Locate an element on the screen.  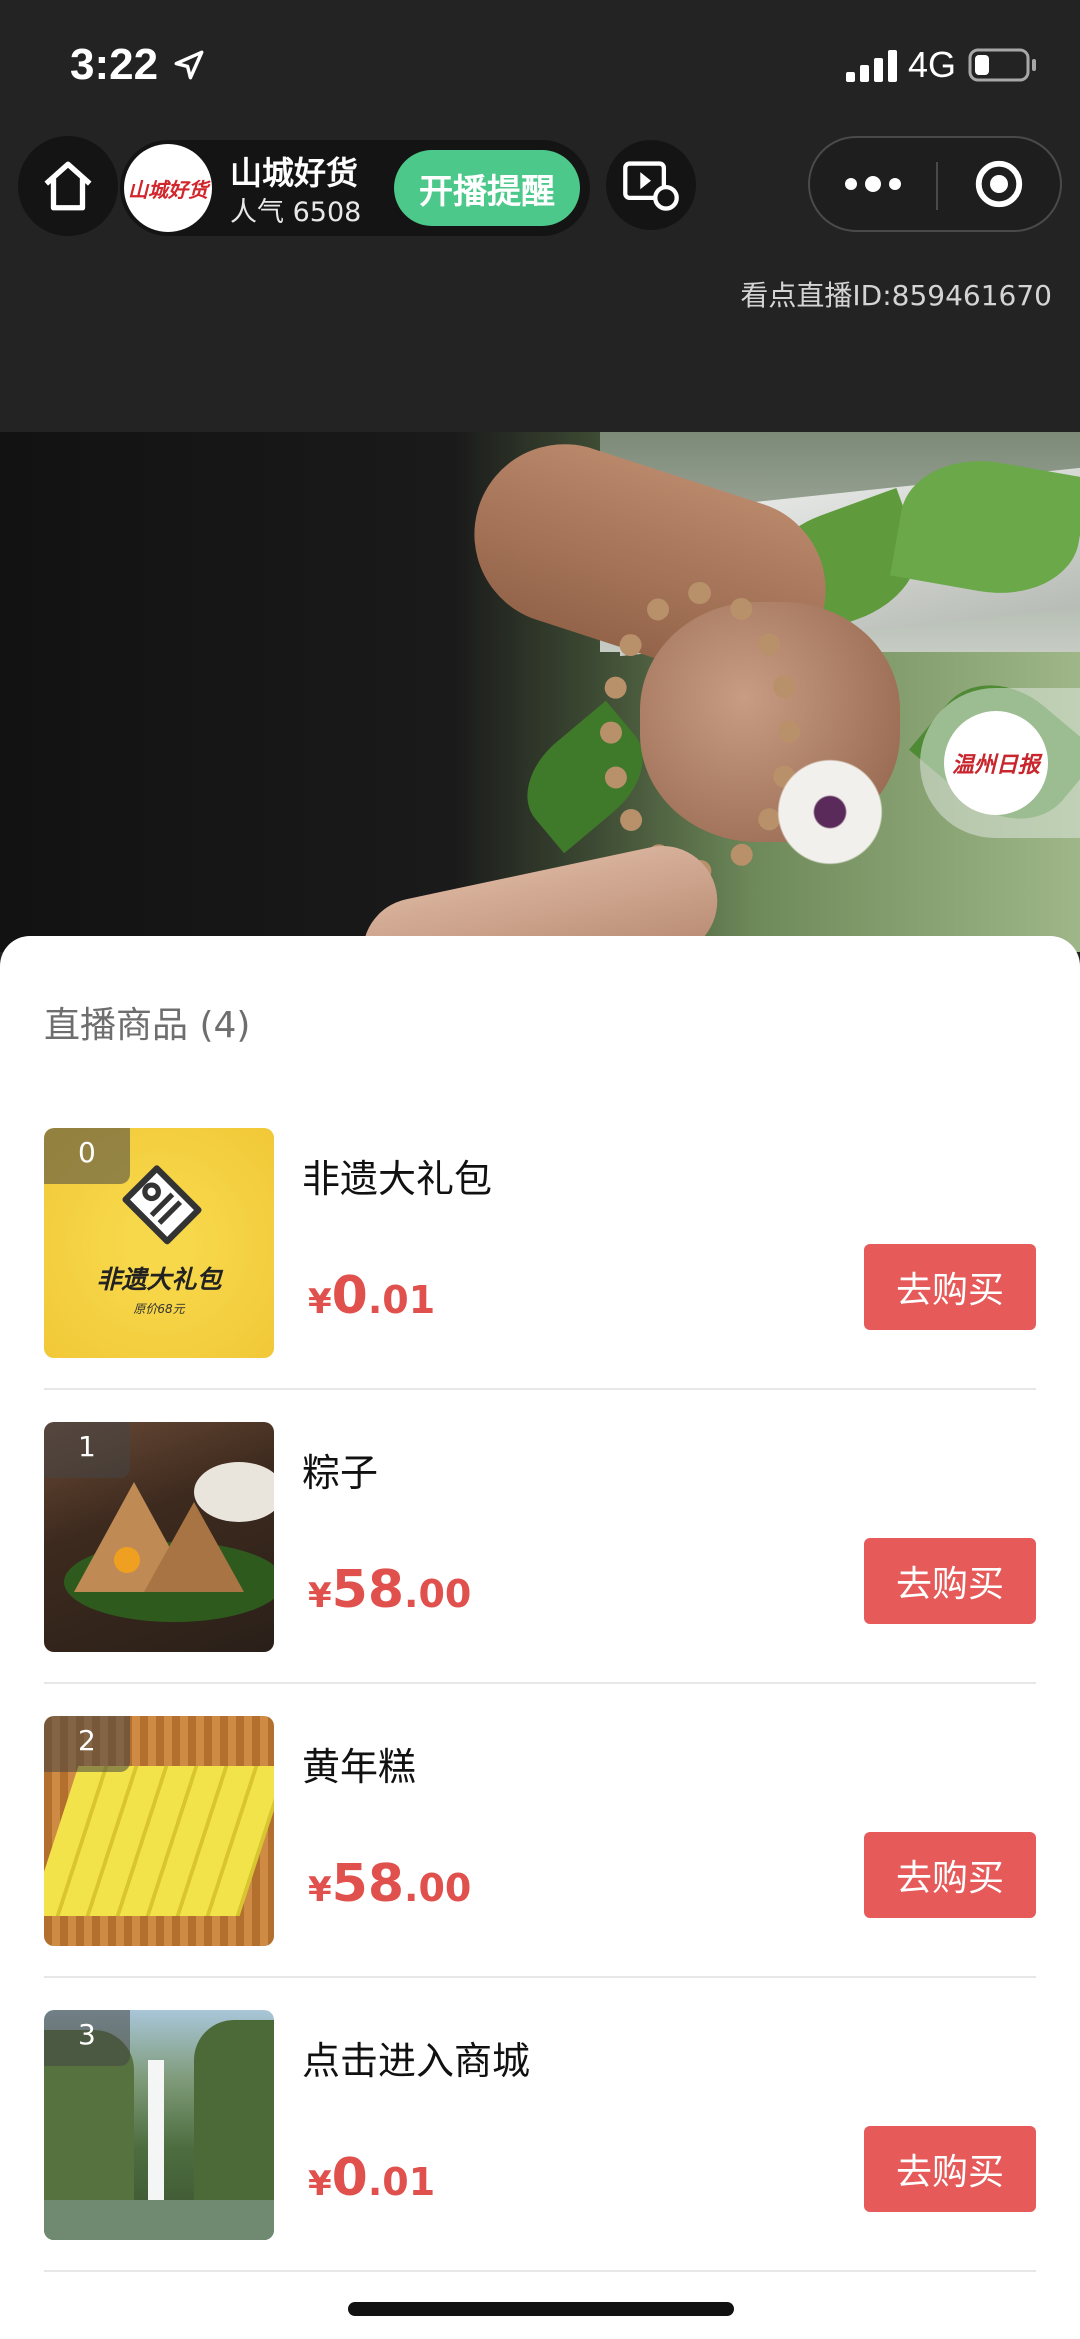
product-name: 黄年糕 is located at coordinates (359, 1763).